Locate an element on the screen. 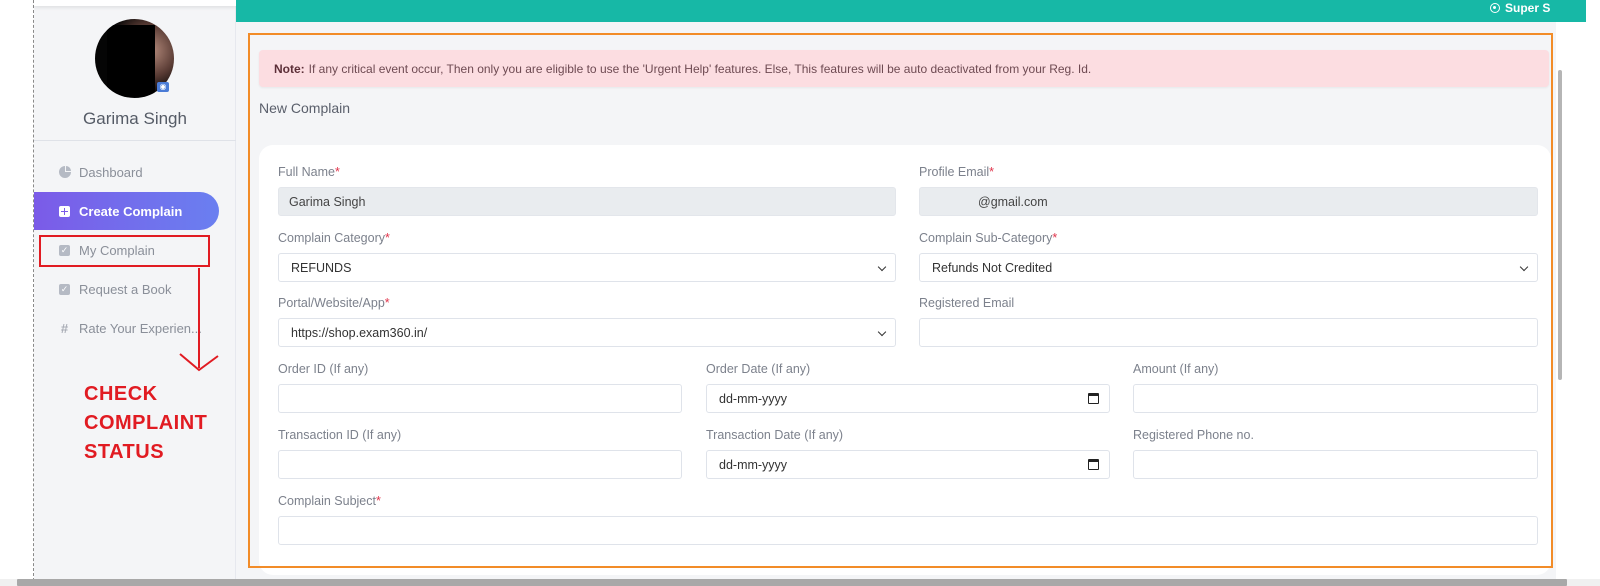 The width and height of the screenshot is (1600, 586). sidebar-item-label: Dashboard is located at coordinates (111, 172).